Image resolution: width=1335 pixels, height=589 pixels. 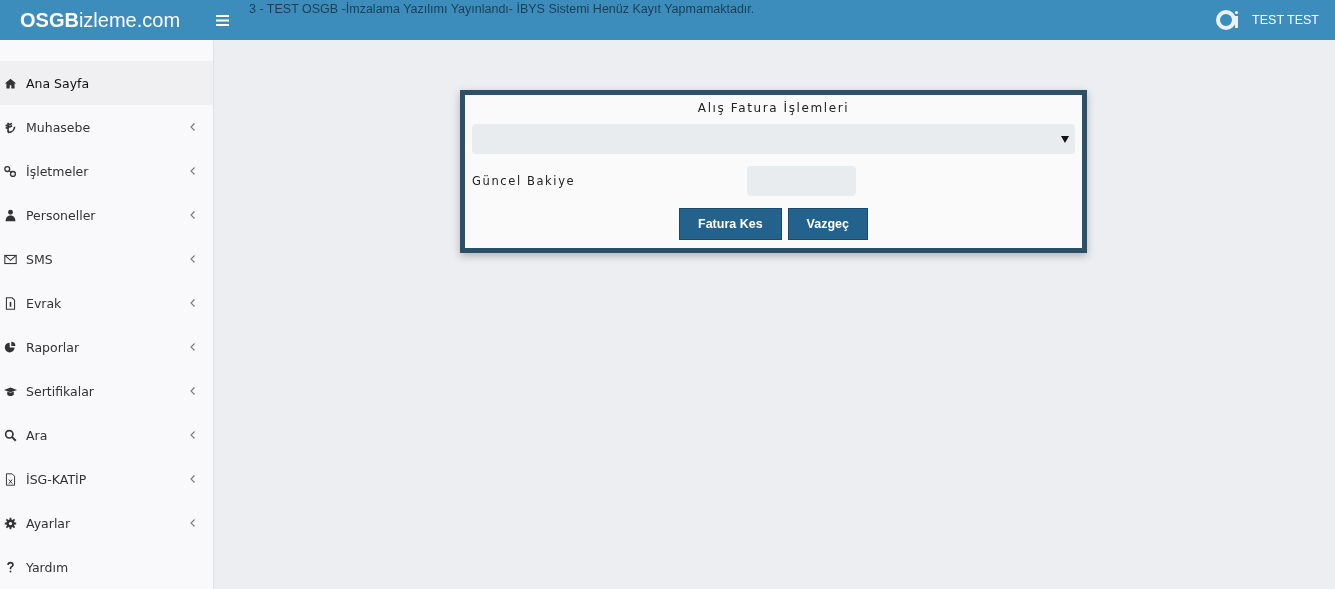 I want to click on site-logo: OSGBizleme.com, so click(x=98, y=20).